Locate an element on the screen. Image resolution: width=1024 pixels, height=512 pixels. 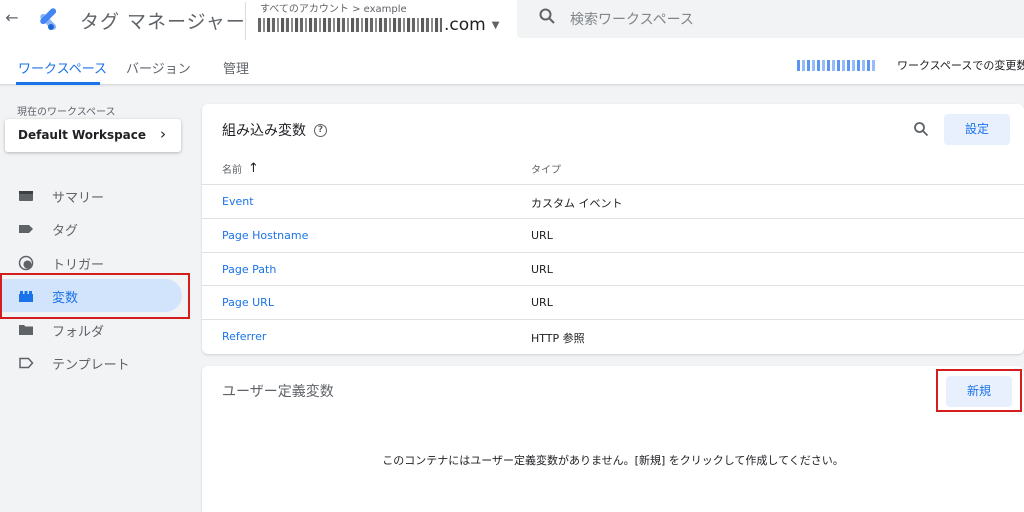
workspace-selector: Default Workspace › is located at coordinates (93, 135).